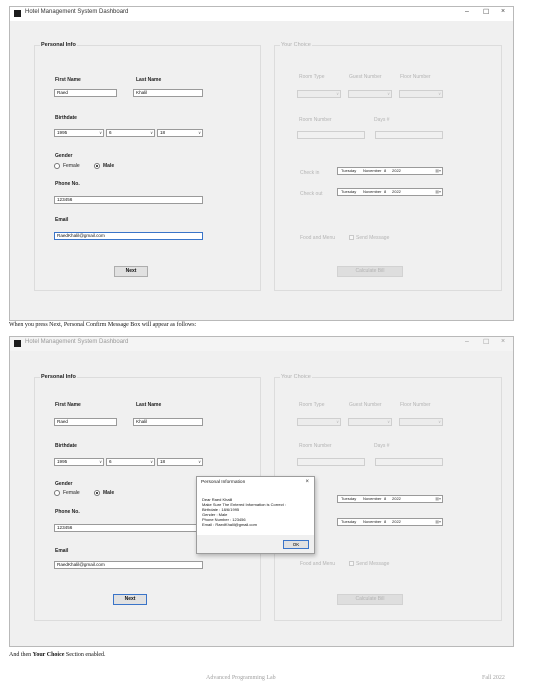 The height and width of the screenshot is (700, 538). I want to click on ok-button: OK, so click(296, 544).